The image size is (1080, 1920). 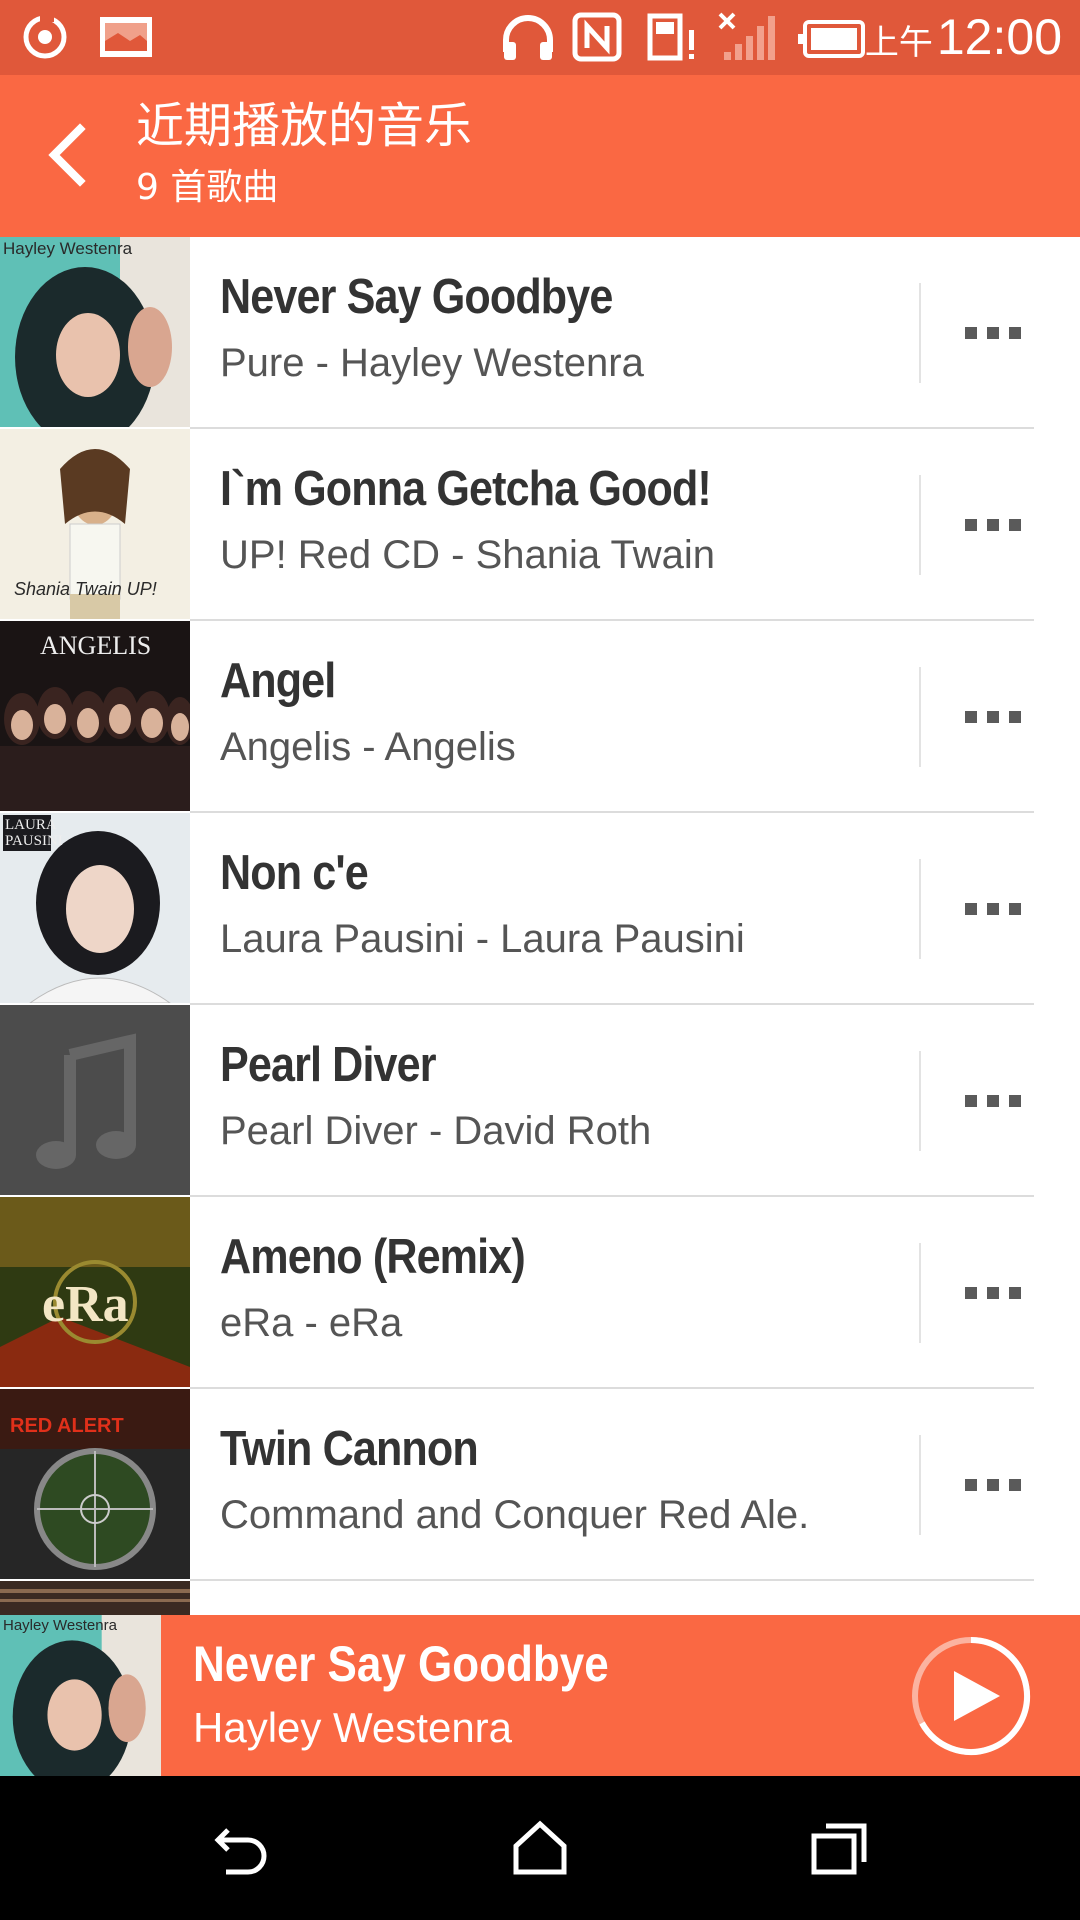 What do you see at coordinates (95, 1292) in the screenshot?
I see `album-art: eRa` at bounding box center [95, 1292].